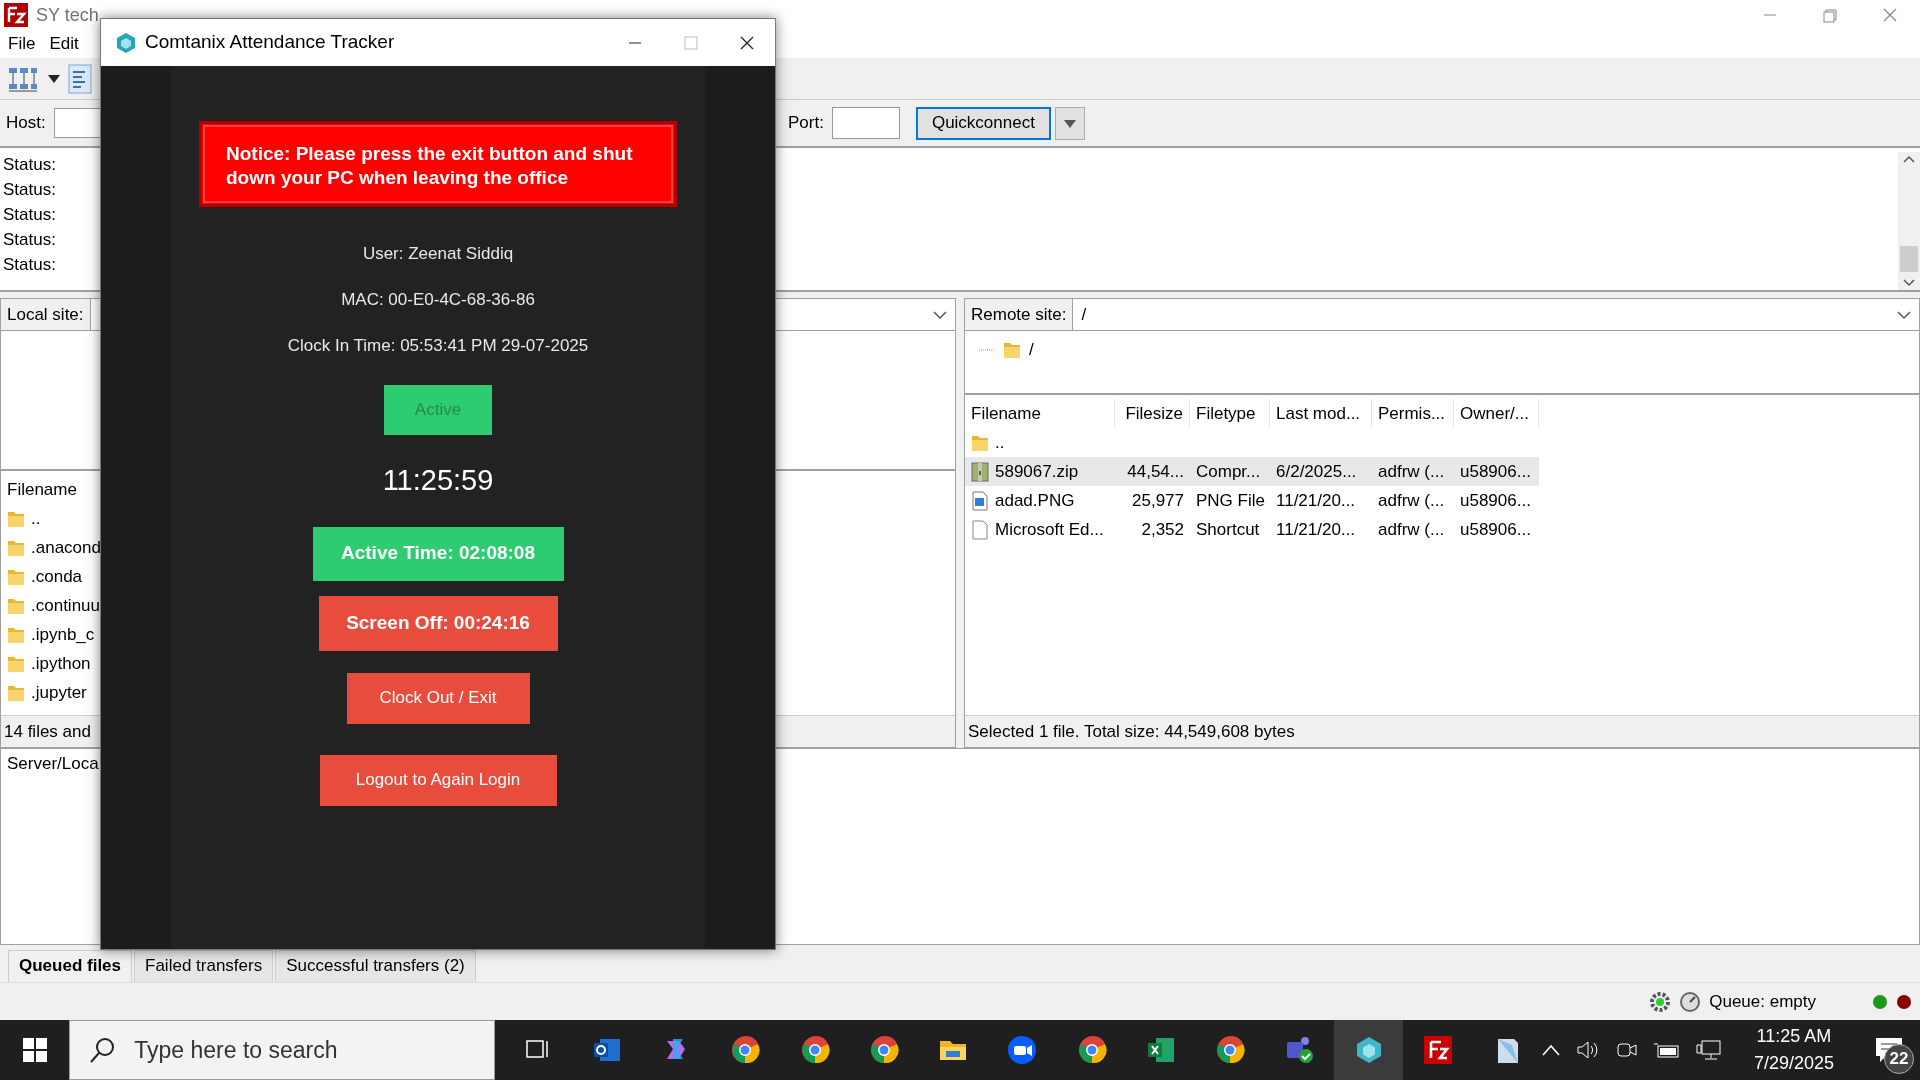 Image resolution: width=1920 pixels, height=1080 pixels. What do you see at coordinates (1228, 529) in the screenshot?
I see `table-cell-text: Shortcut` at bounding box center [1228, 529].